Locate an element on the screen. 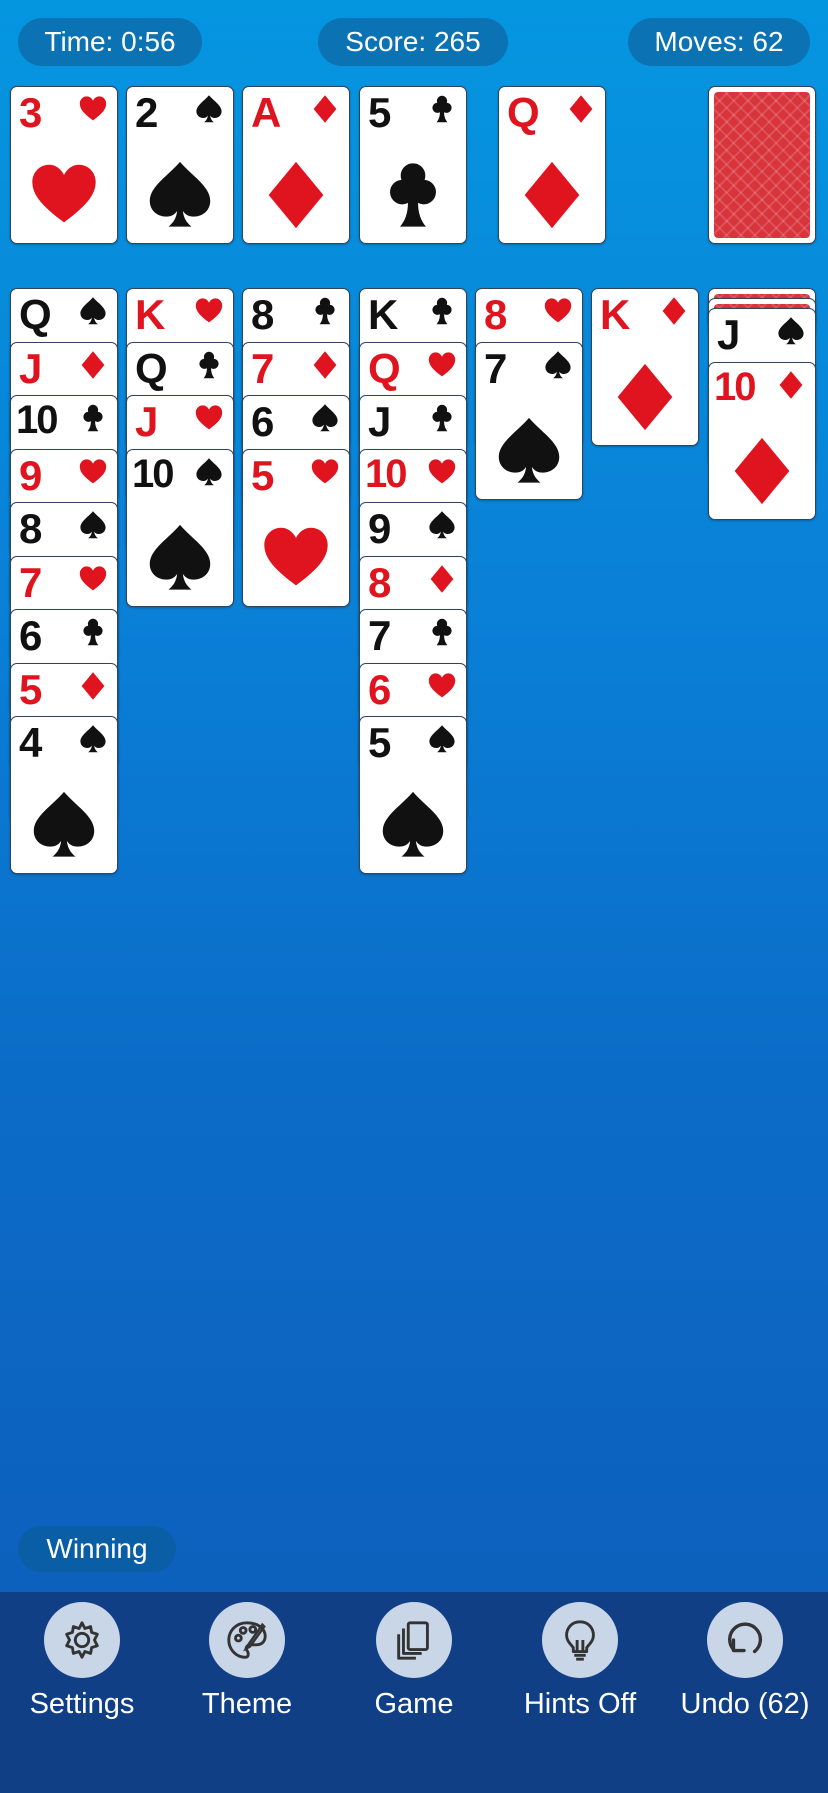  card-rank: 2 is located at coordinates (146, 112).